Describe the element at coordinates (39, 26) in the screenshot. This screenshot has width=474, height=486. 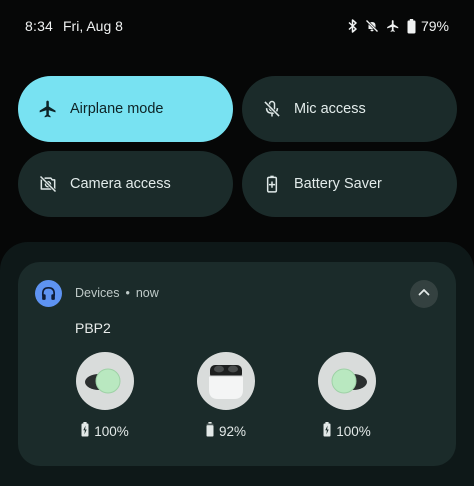
I see `status-time: 8:34` at that location.